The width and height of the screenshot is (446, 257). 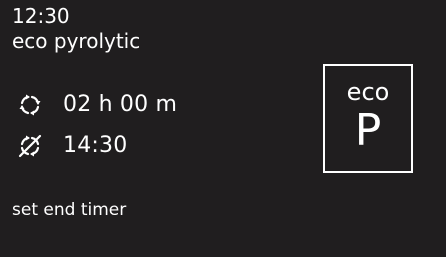 I want to click on mode-badge-label: eco, so click(x=368, y=92).